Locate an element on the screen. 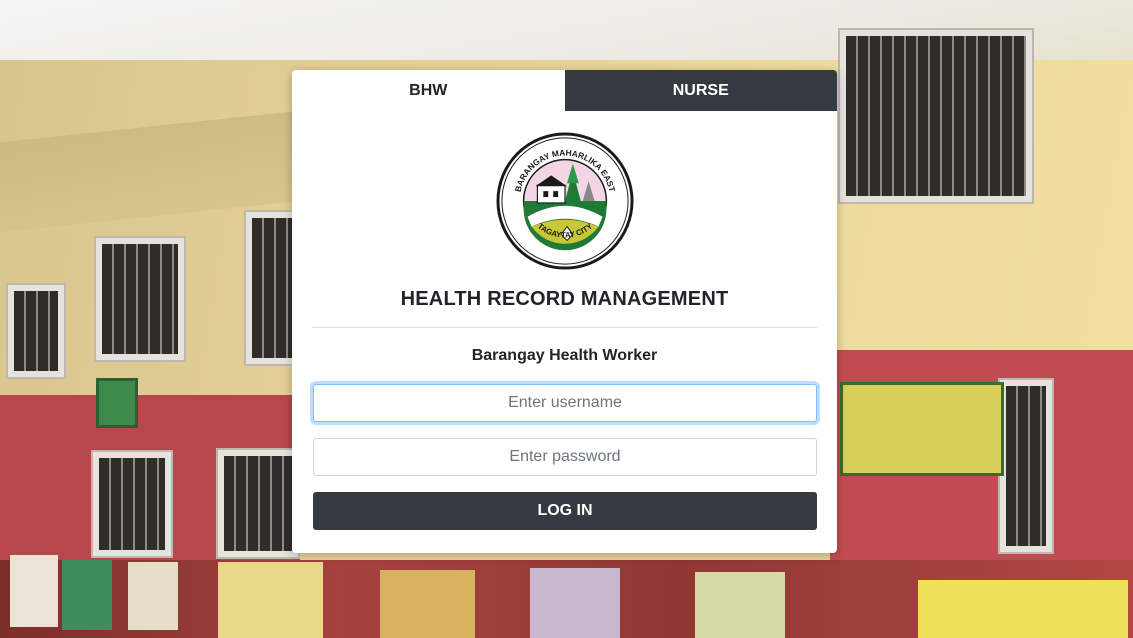  password-input is located at coordinates (565, 457).